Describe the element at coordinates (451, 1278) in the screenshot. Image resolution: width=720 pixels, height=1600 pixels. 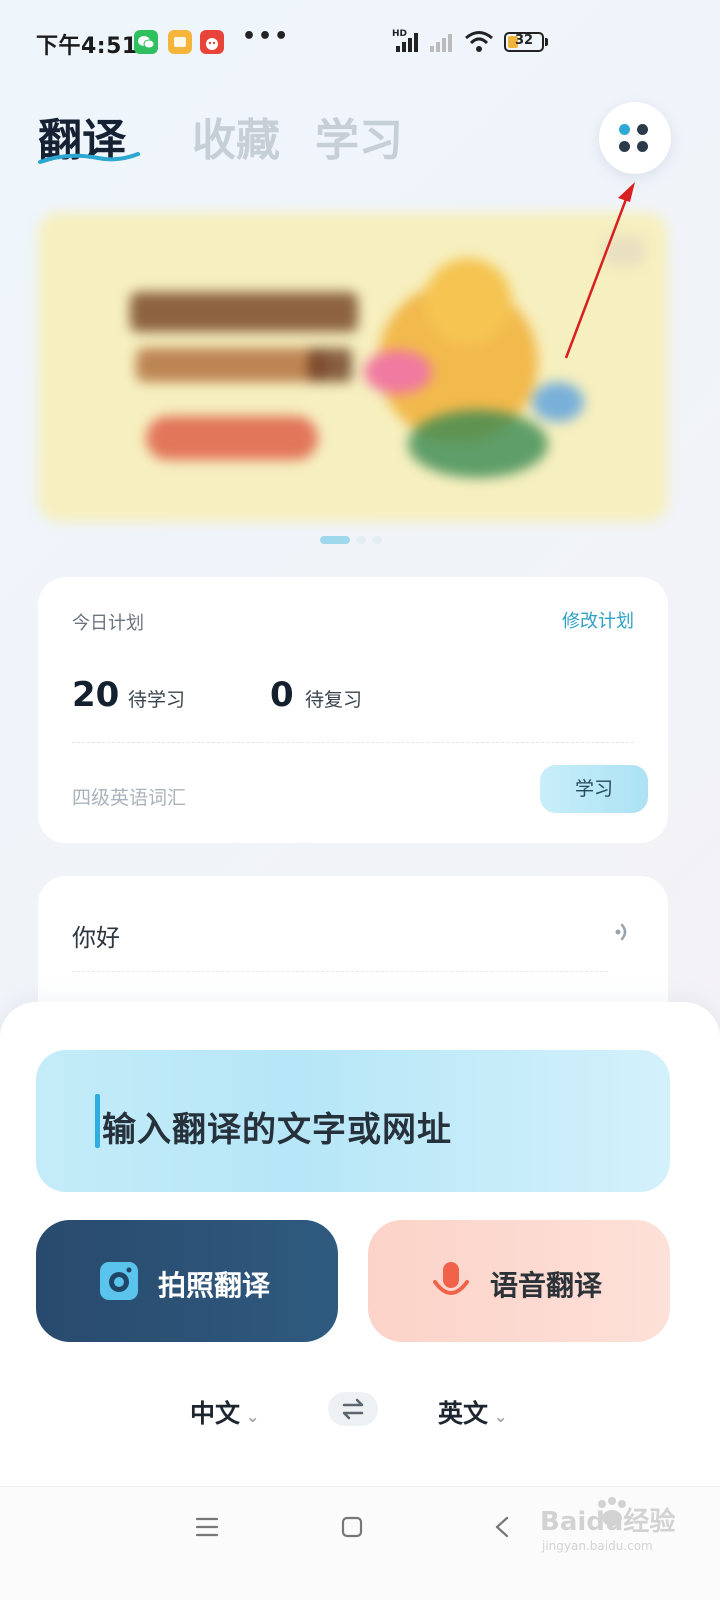
I see `microphone-icon` at that location.